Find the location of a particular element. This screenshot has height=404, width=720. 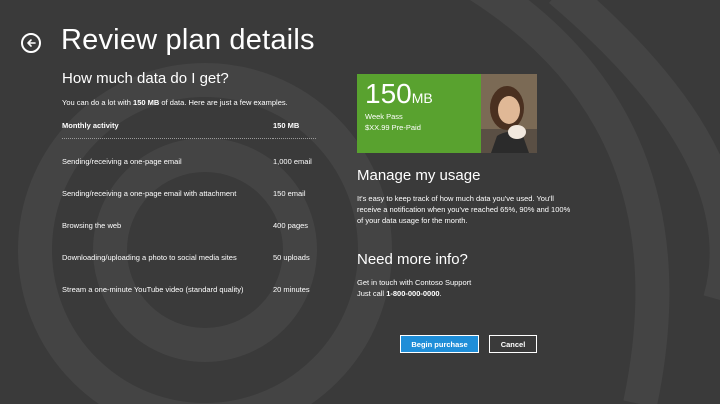

plan-size-unit: MB is located at coordinates (422, 98).